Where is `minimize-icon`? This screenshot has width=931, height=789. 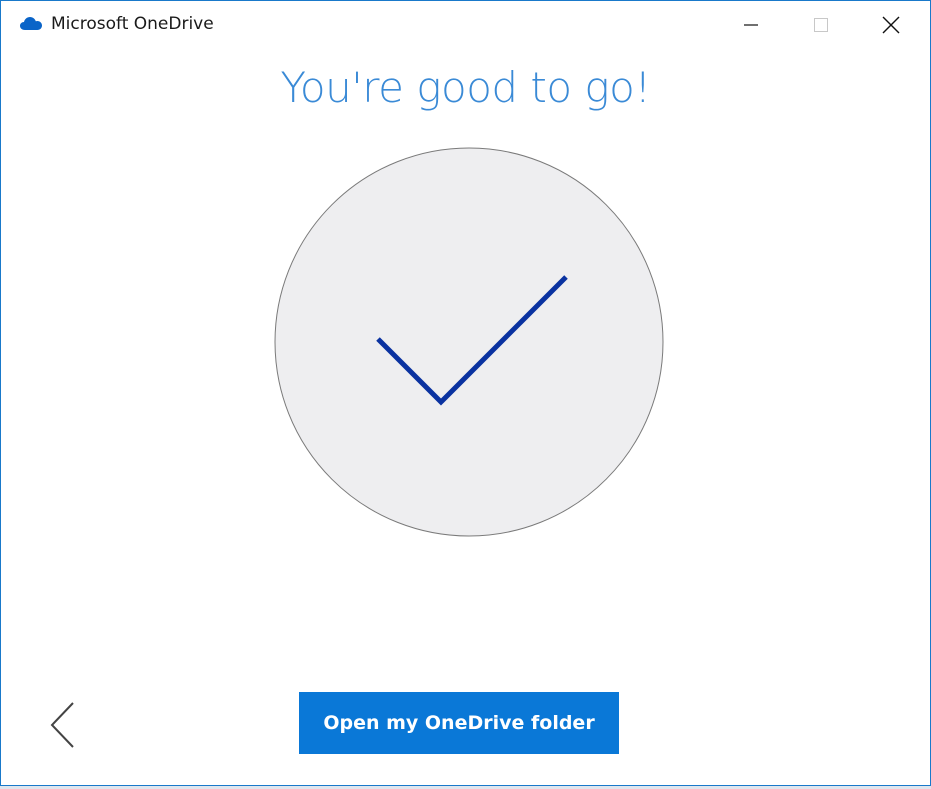
minimize-icon is located at coordinates (751, 25).